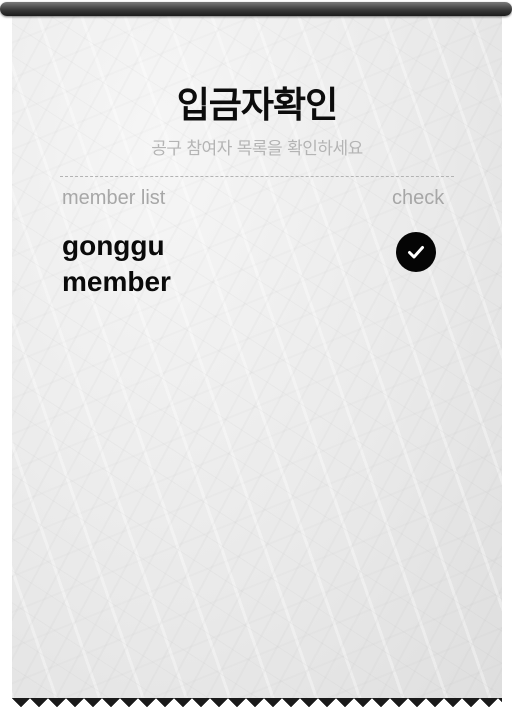 Image resolution: width=512 pixels, height=715 pixels. I want to click on check-button, so click(416, 252).